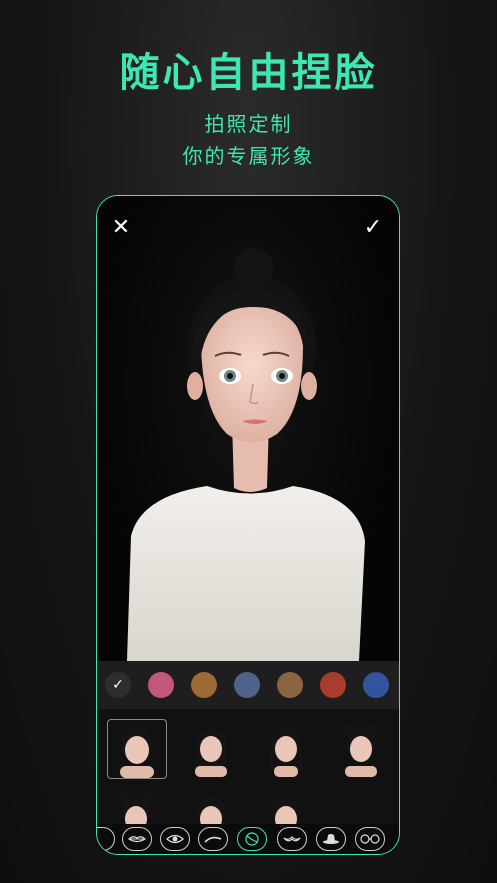  I want to click on category-tabbar, so click(248, 839).